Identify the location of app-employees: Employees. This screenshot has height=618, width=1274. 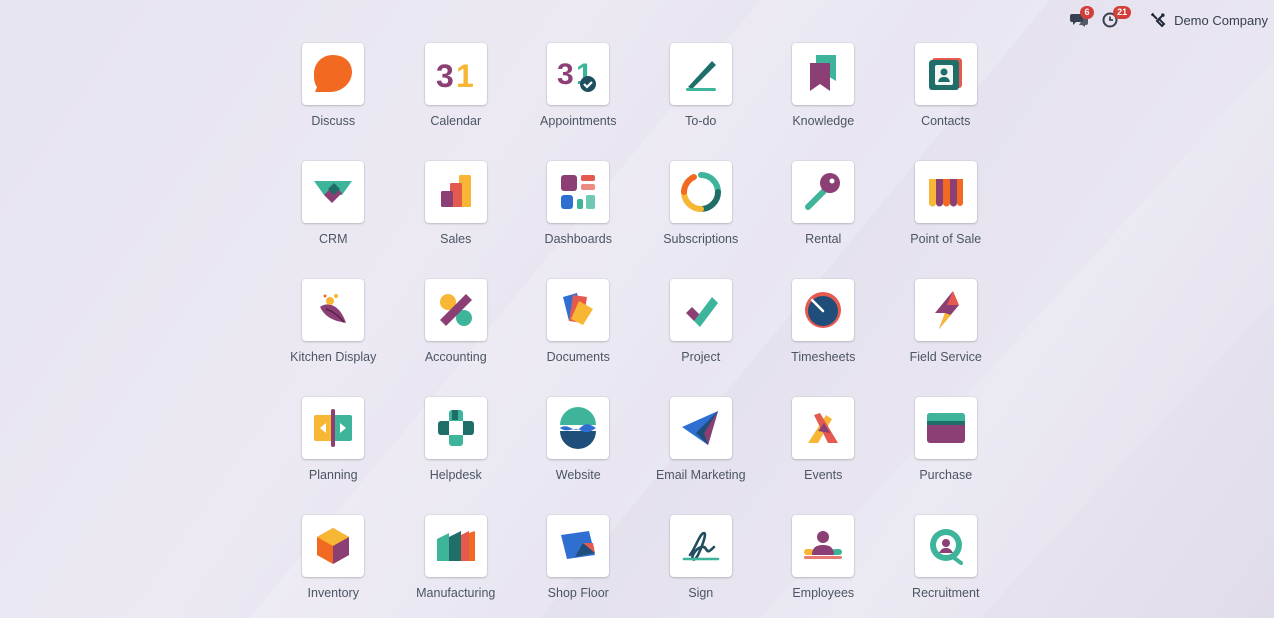
(823, 566).